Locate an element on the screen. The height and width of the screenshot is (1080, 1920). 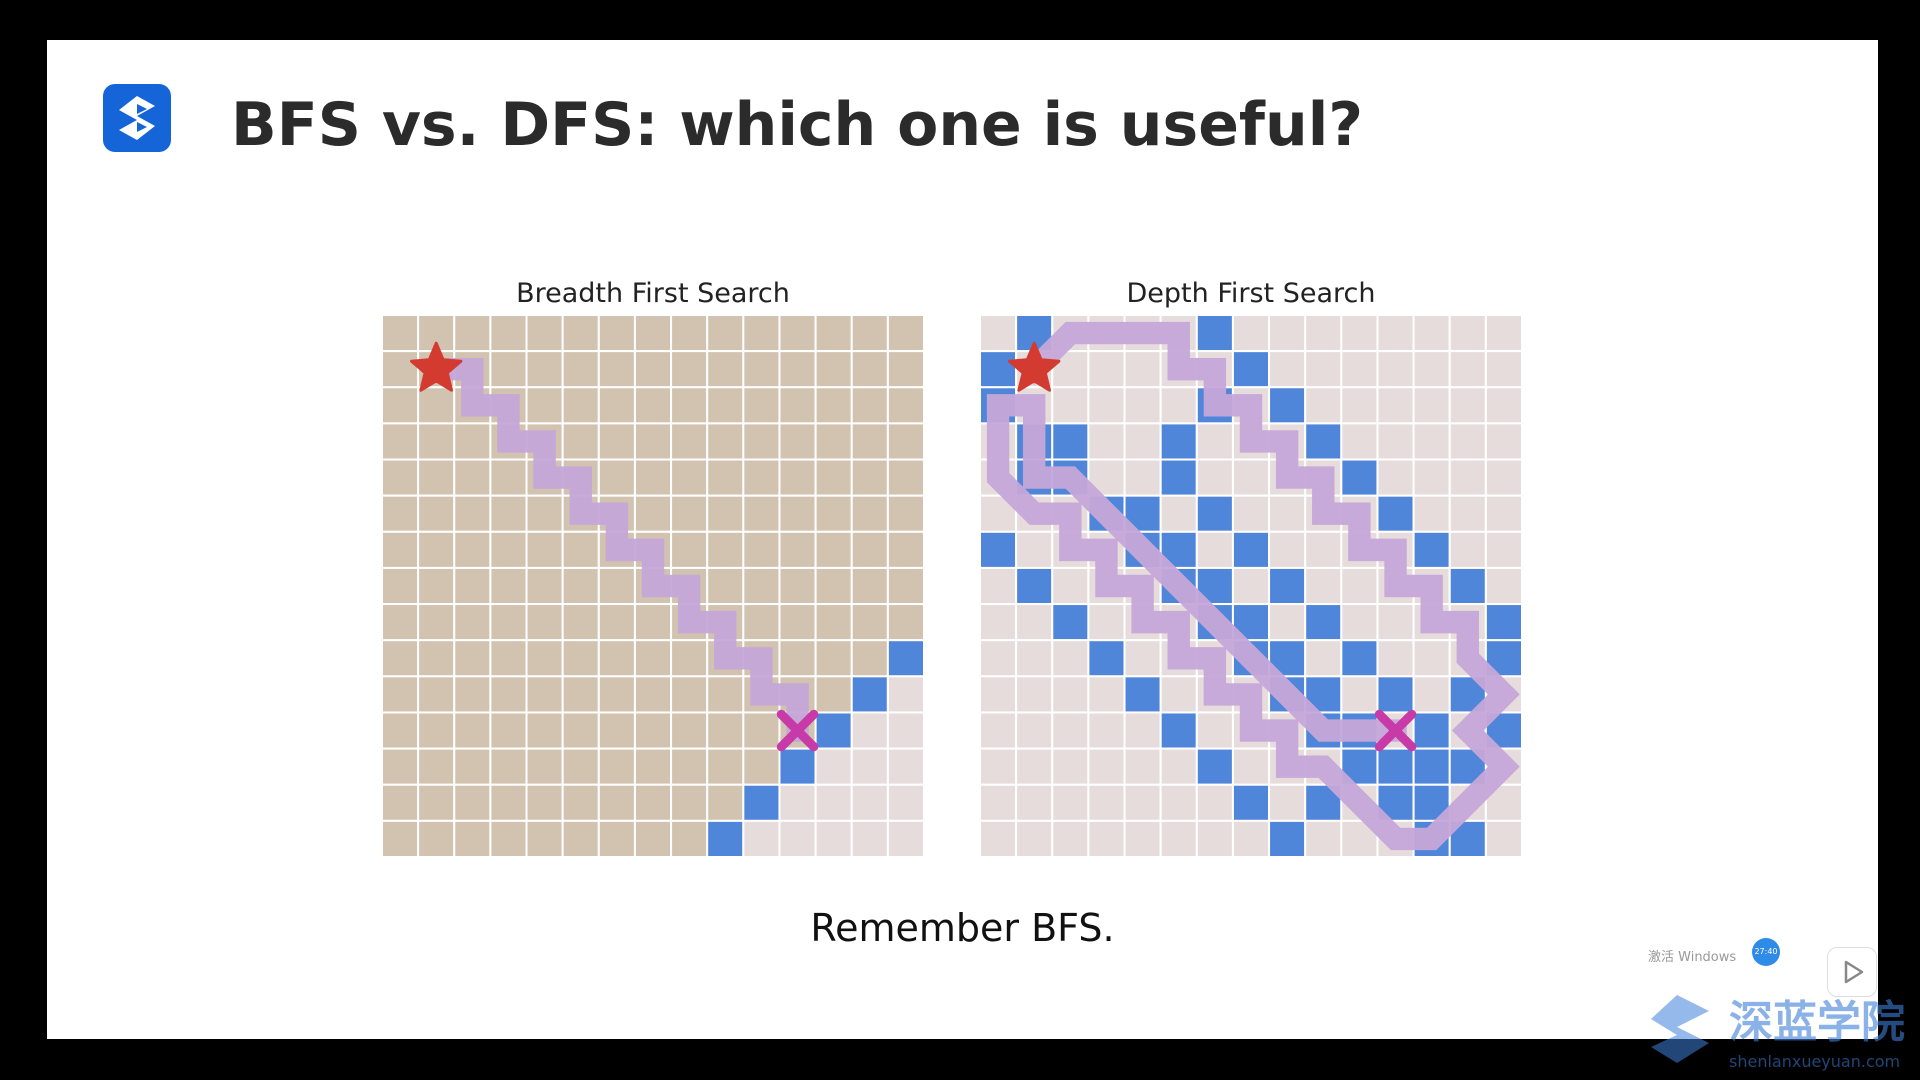
windows-activation-note: 激活 Windows is located at coordinates (1692, 957).